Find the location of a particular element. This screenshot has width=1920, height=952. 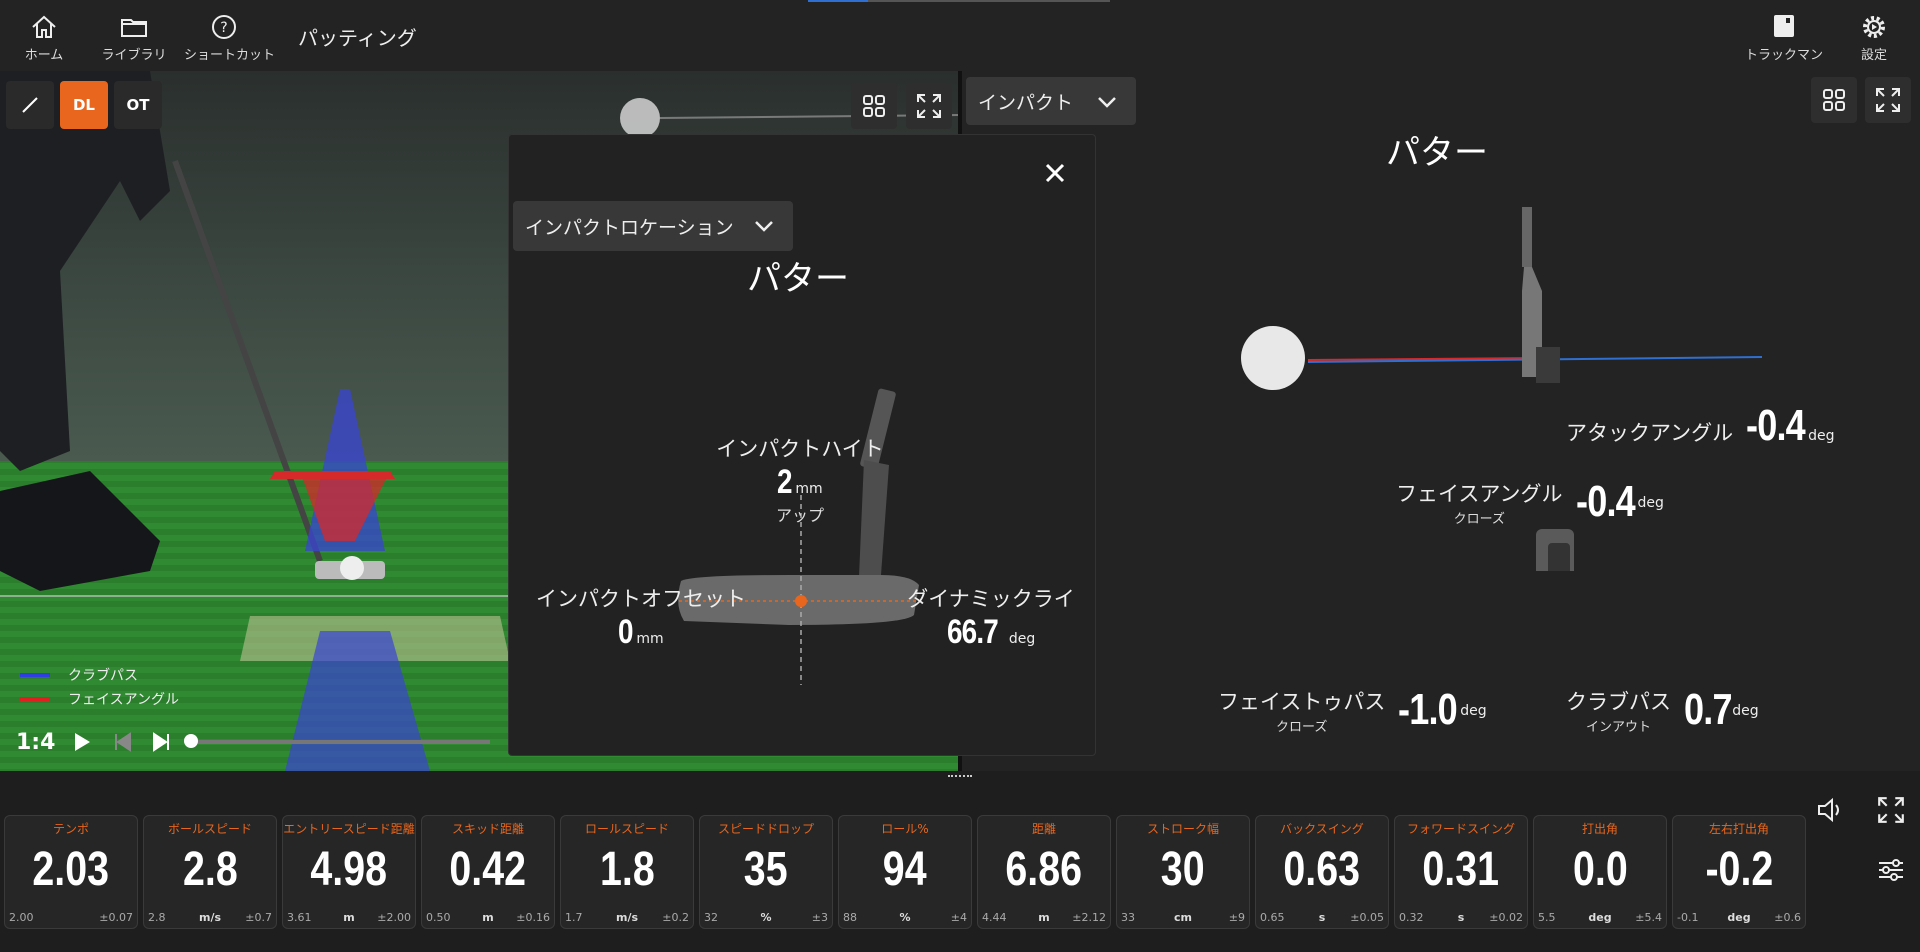

metric-value-wrap: 4.98 is located at coordinates (349, 869).